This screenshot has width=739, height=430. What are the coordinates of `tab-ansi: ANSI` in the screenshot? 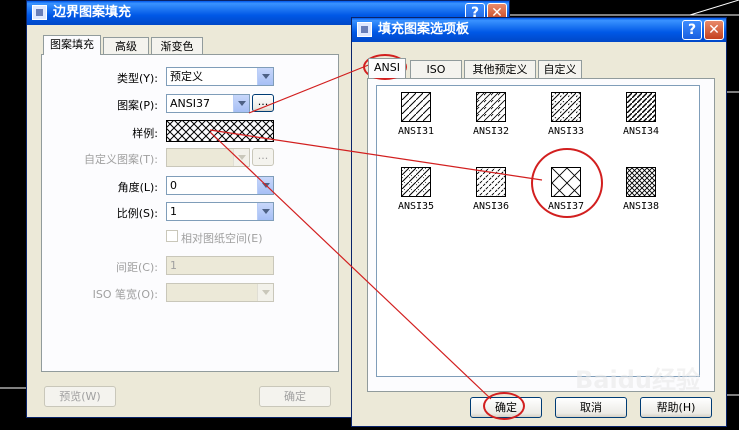 It's located at (387, 68).